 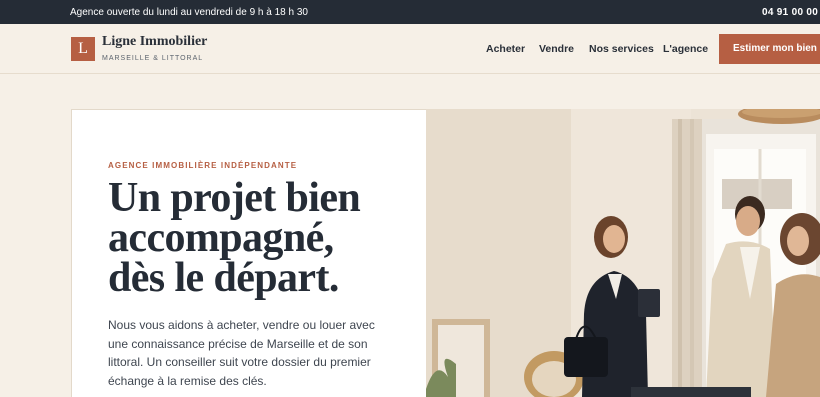 I want to click on brand-tagline: MARSEILLE & LITTORAL, so click(x=153, y=58).